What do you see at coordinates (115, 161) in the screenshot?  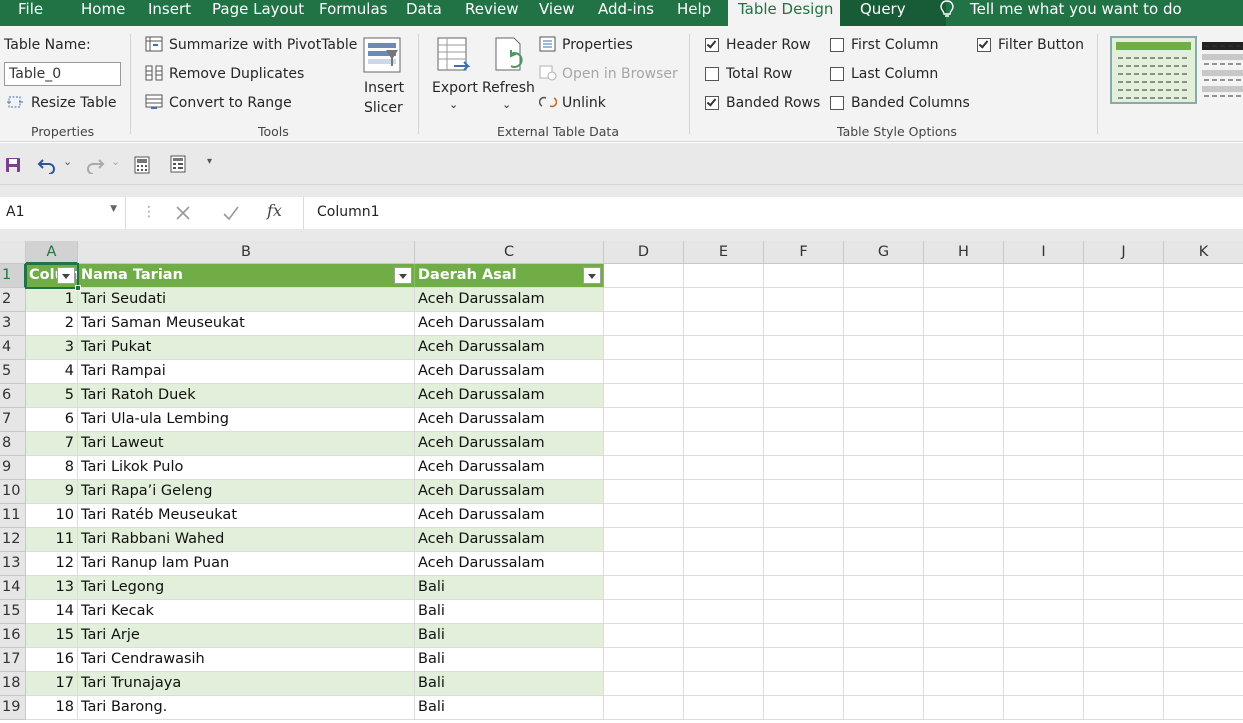 I see `redo-dropdown-chevron-icon: ⌄` at bounding box center [115, 161].